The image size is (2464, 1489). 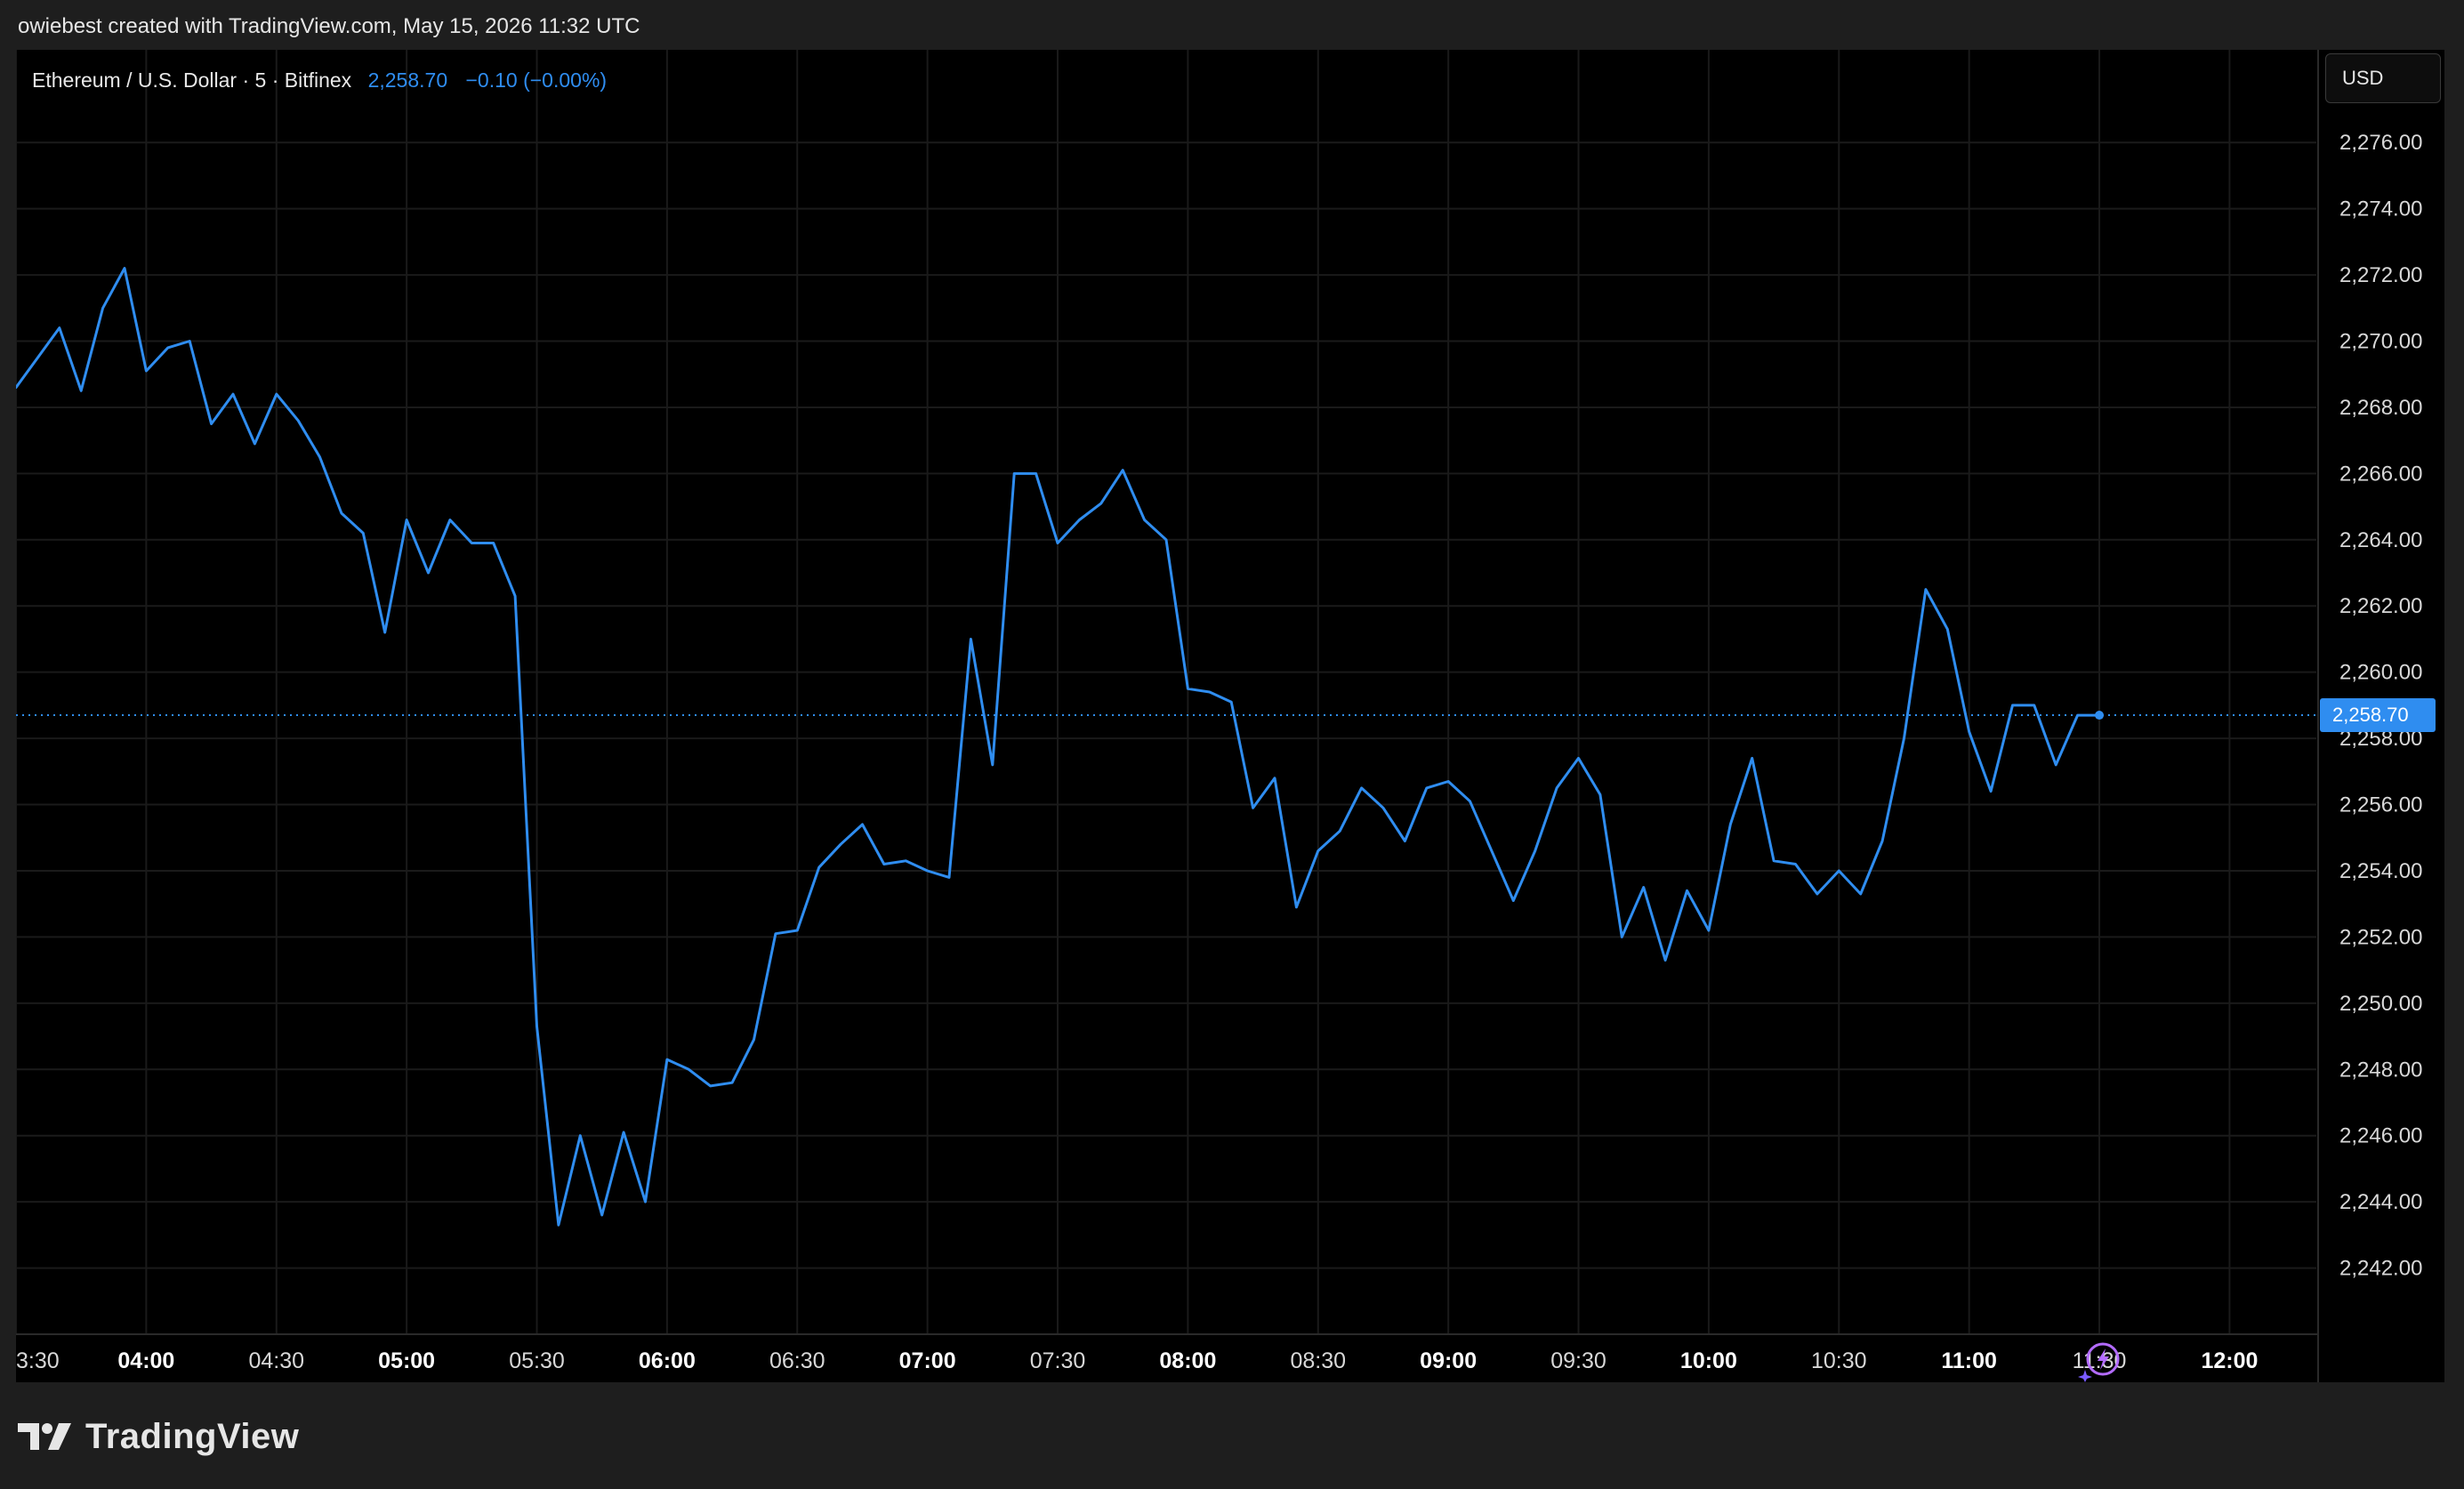 What do you see at coordinates (408, 80) in the screenshot?
I see `legend-last-price: 2,258.70` at bounding box center [408, 80].